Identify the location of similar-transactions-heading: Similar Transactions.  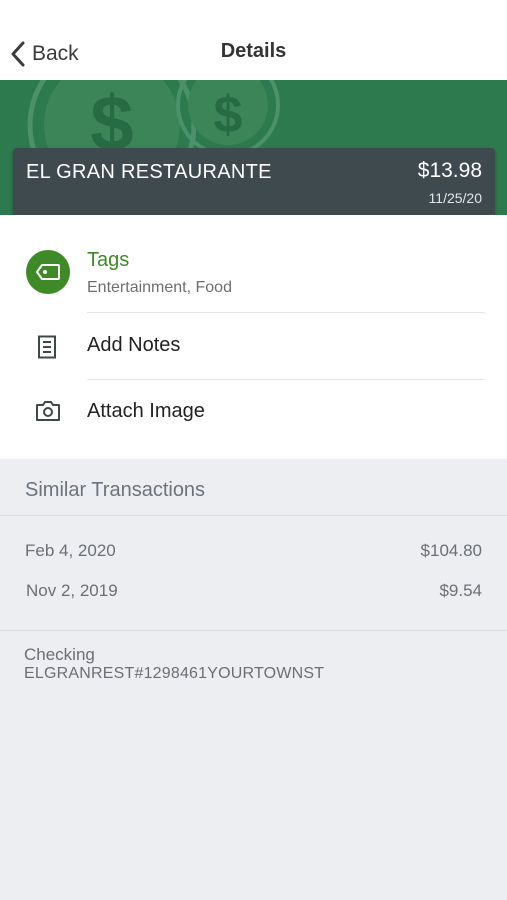
(115, 490).